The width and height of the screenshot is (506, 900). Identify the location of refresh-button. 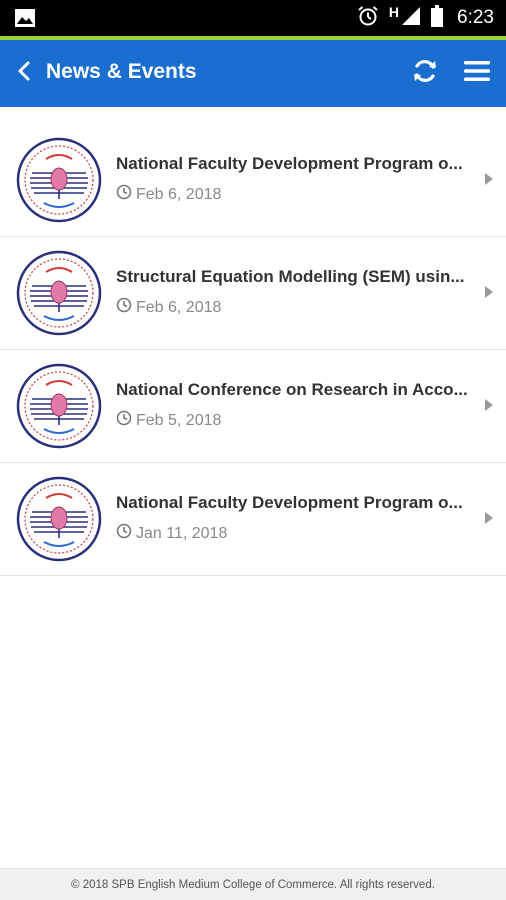
(425, 73).